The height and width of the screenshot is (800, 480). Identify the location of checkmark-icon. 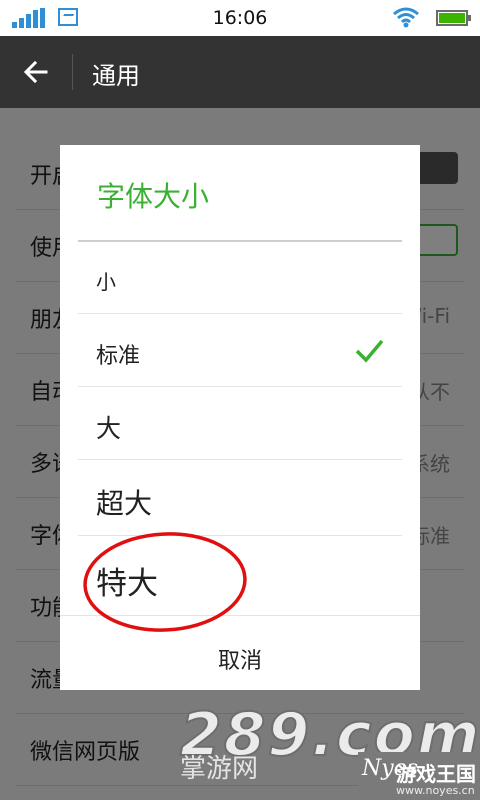
(369, 351).